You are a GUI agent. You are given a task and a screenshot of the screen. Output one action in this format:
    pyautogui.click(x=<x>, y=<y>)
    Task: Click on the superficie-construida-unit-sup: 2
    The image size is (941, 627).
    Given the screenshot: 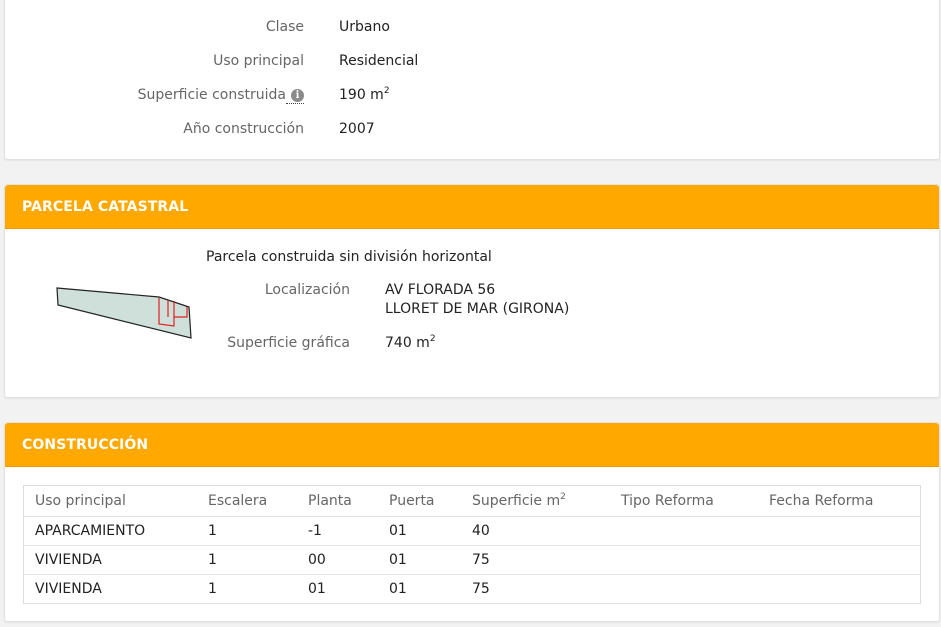 What is the action you would take?
    pyautogui.click(x=386, y=91)
    